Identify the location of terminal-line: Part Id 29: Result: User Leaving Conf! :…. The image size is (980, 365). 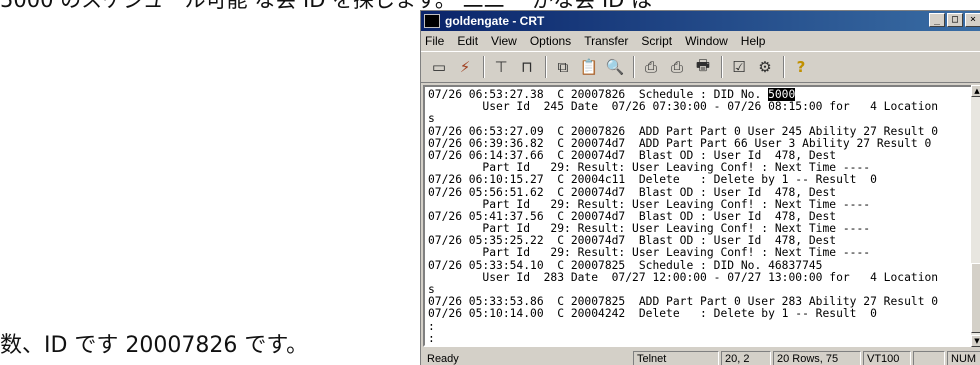
(649, 253).